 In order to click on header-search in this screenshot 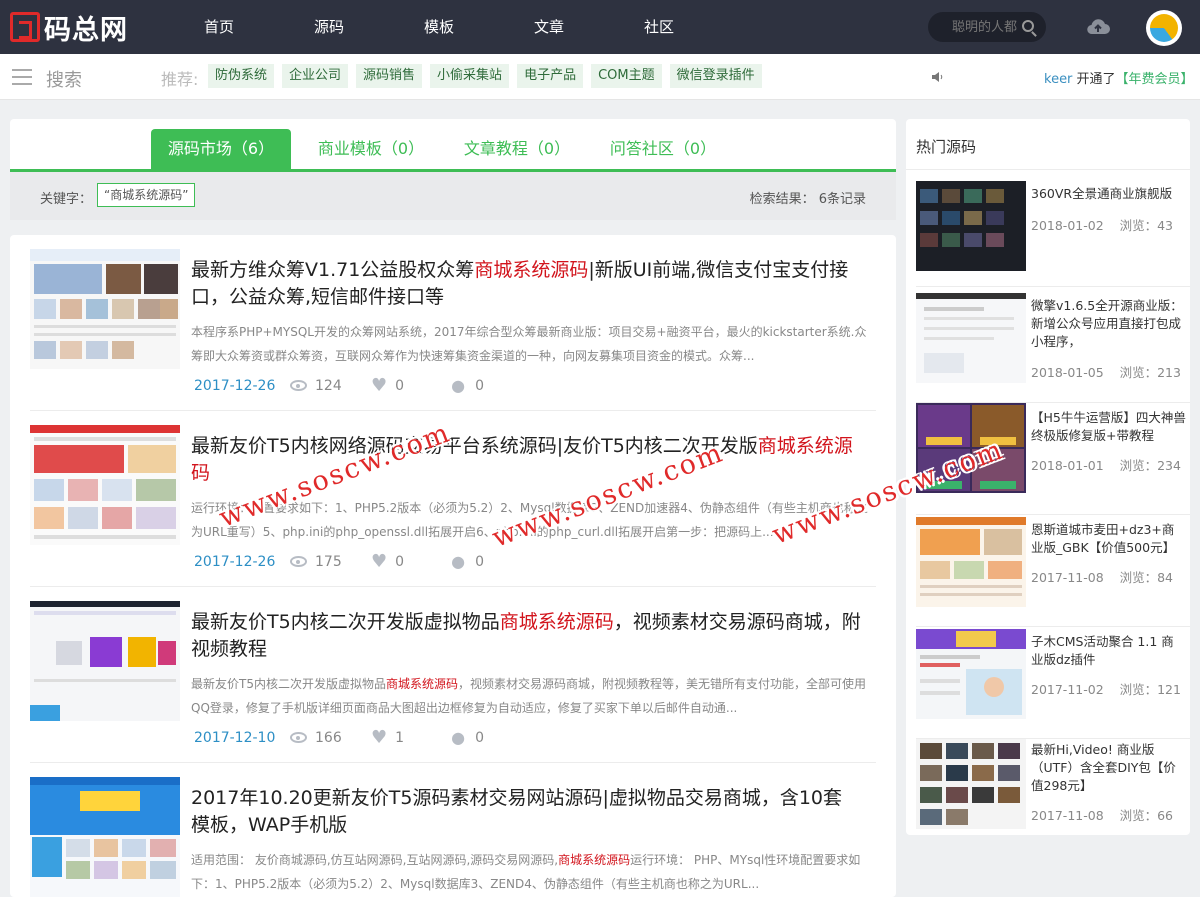, I will do `click(987, 27)`.